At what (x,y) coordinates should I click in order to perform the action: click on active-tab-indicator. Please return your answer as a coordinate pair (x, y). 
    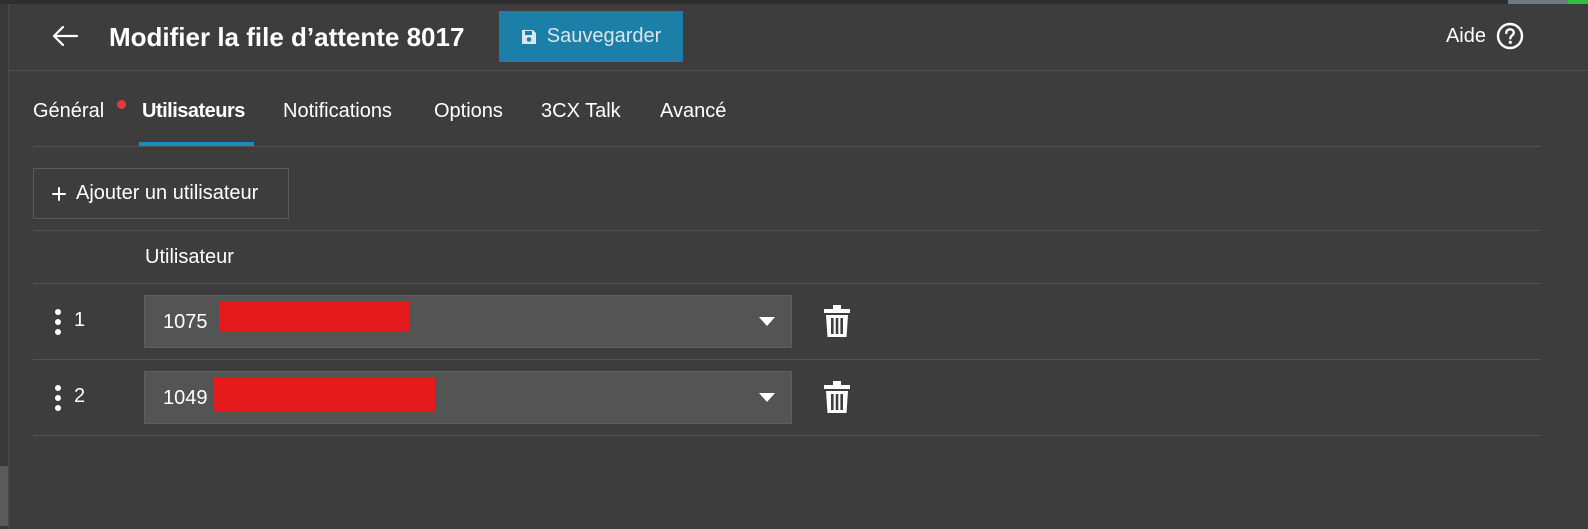
    Looking at the image, I should click on (196, 144).